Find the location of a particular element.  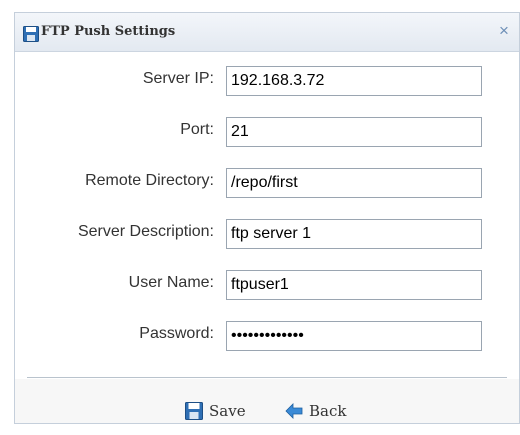

server-ip-row: Server IP: is located at coordinates (267, 81).